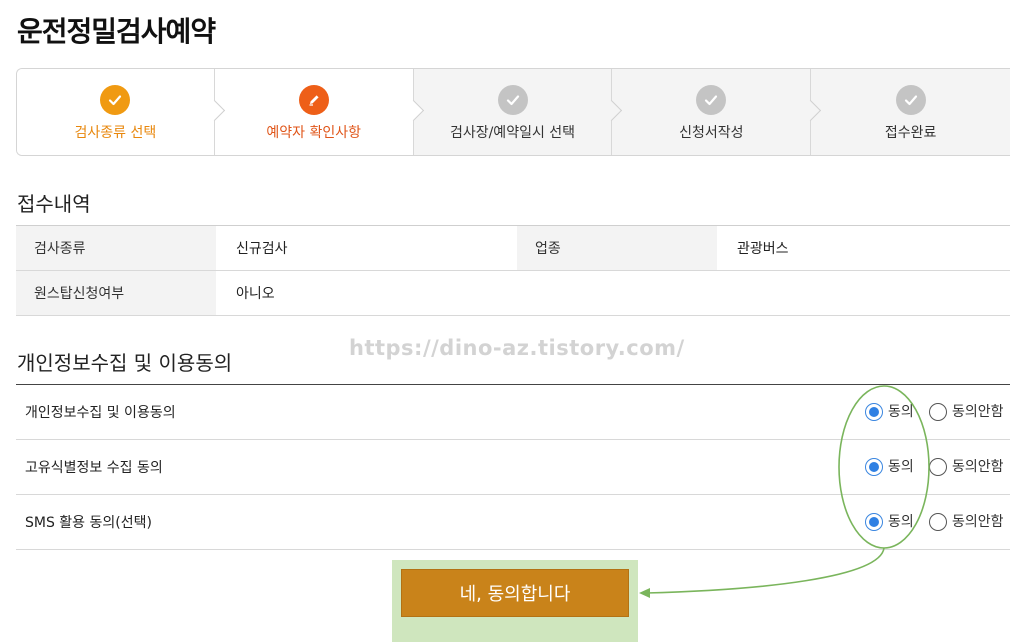 This screenshot has height=642, width=1010. Describe the element at coordinates (125, 363) in the screenshot. I see `consent-section-title: 개인정보수집 및 이용동의` at that location.